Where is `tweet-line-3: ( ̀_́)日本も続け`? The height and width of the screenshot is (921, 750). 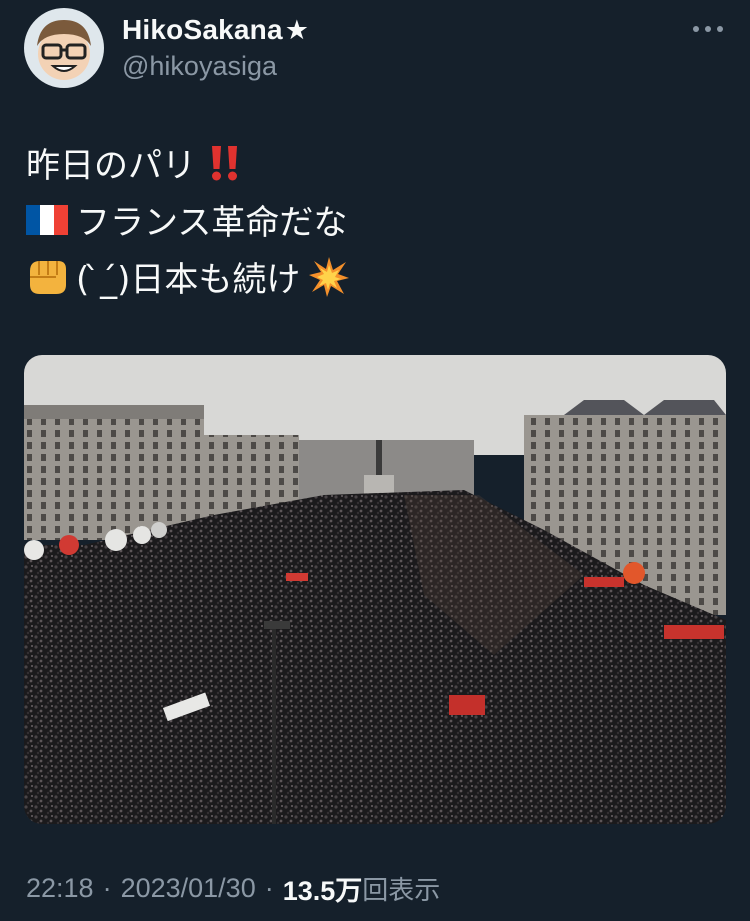
tweet-line-3: ( ̀_́)日本も続け is located at coordinates (376, 276).